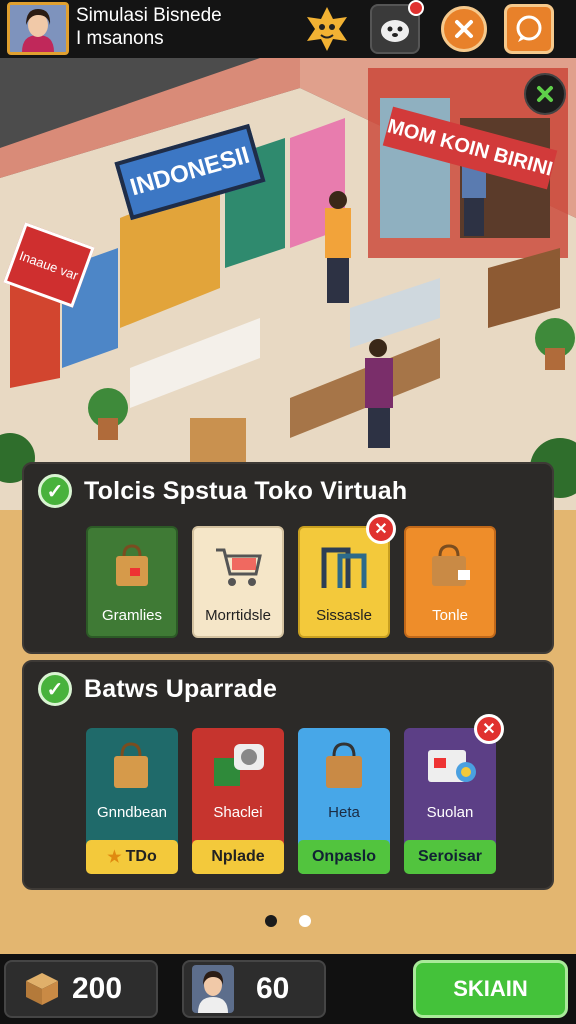 The image size is (576, 1024). I want to click on store-card-tools: Tonle, so click(450, 582).